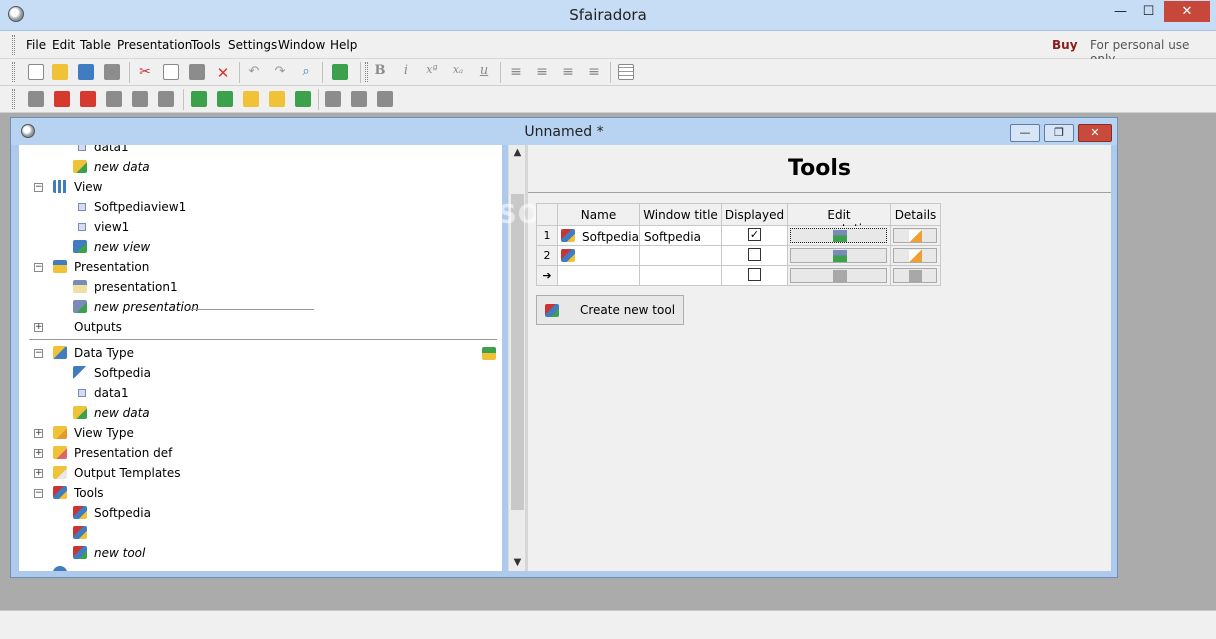 The height and width of the screenshot is (639, 1216). Describe the element at coordinates (86, 72) in the screenshot. I see `save-icon` at that location.